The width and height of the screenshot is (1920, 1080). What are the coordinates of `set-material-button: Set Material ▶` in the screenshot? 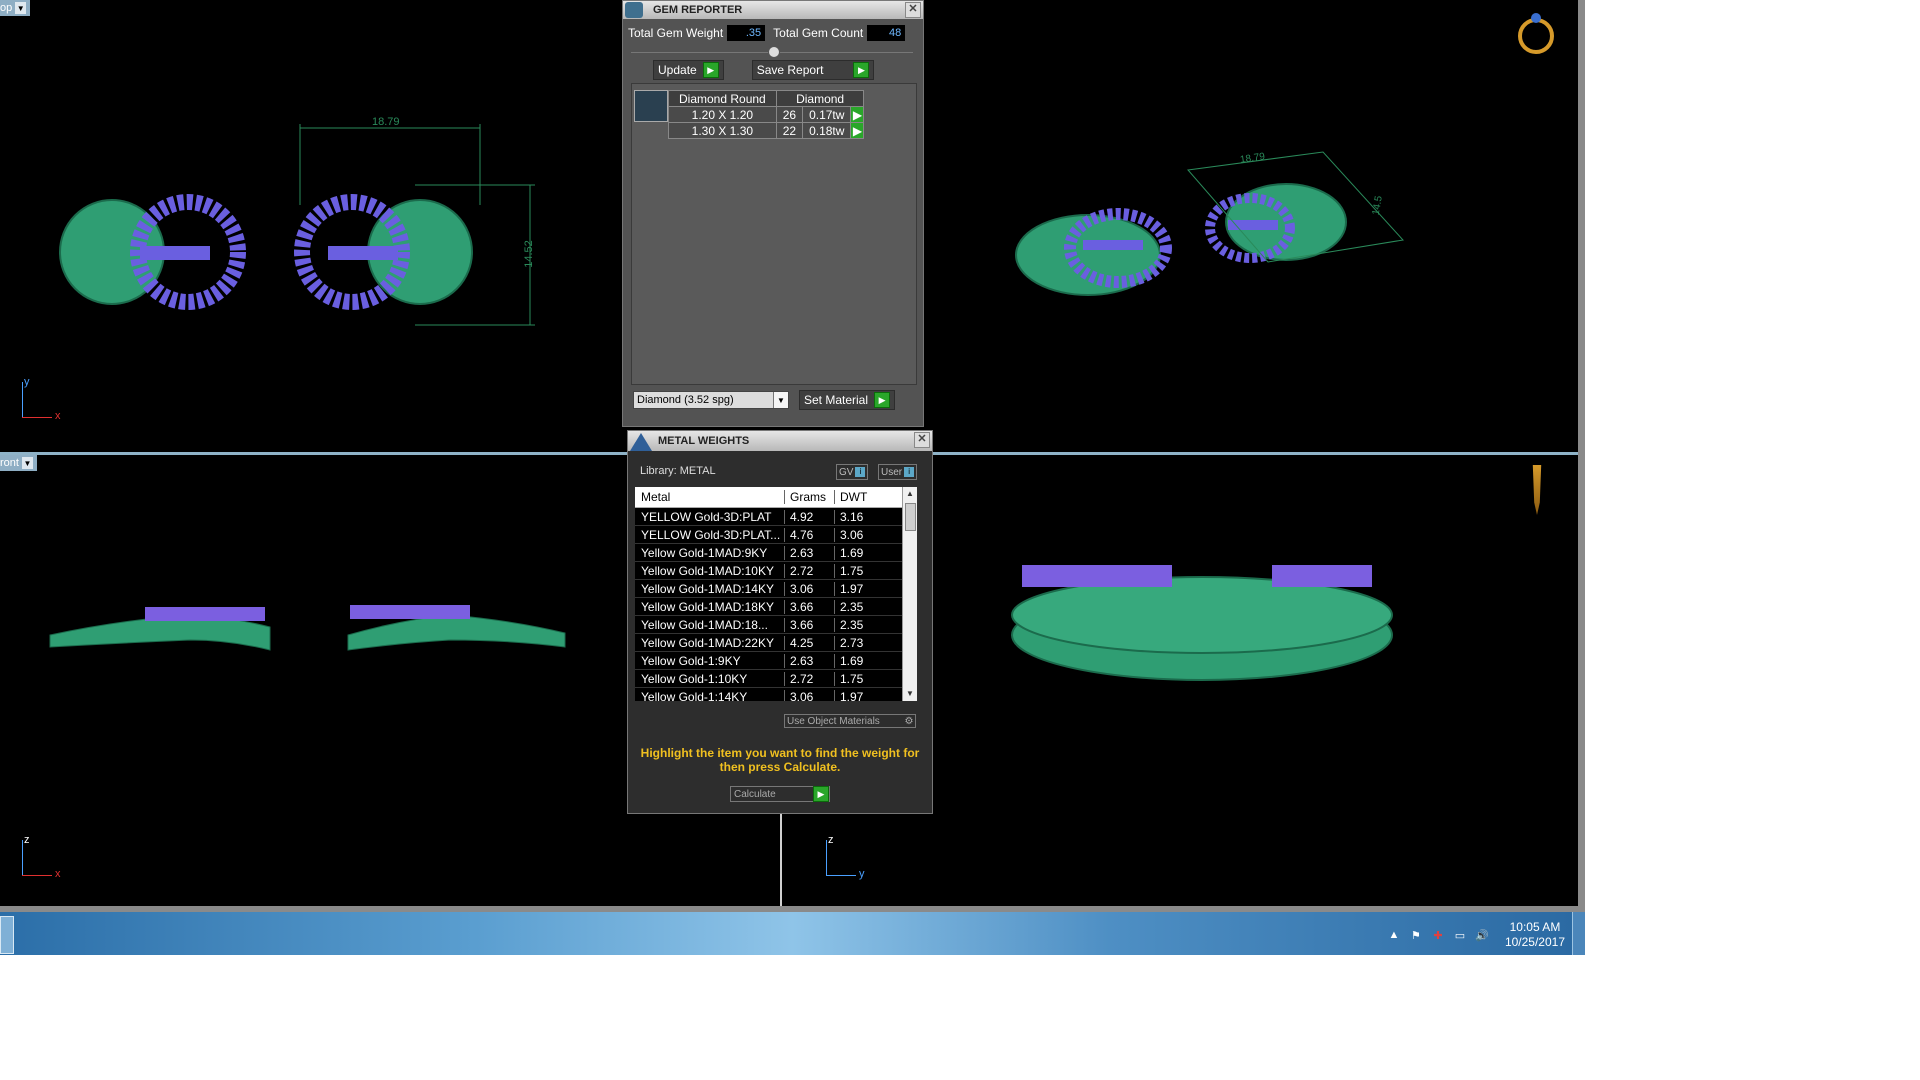 It's located at (847, 400).